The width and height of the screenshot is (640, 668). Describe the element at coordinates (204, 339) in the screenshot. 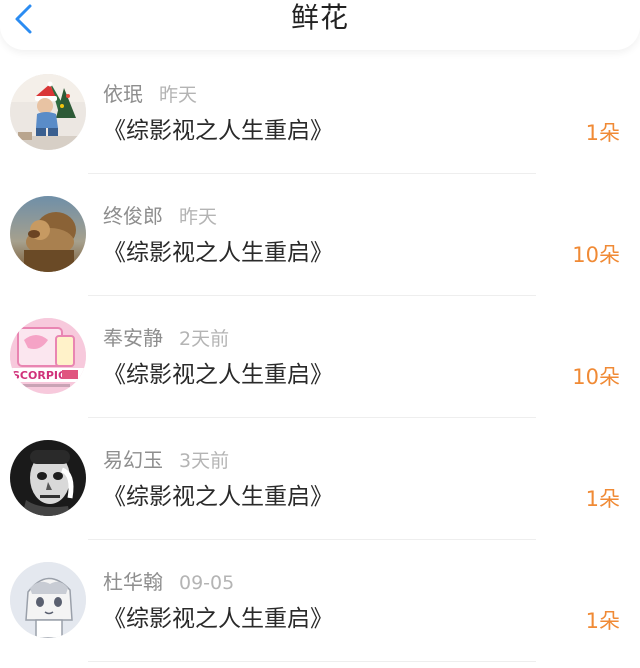

I see `record-time: 2天前` at that location.